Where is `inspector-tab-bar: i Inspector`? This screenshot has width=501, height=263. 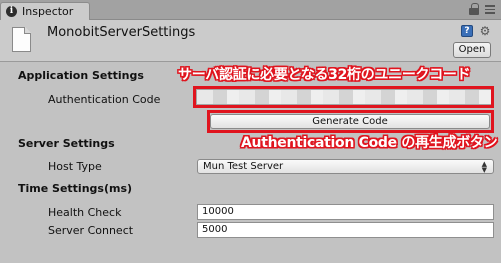
inspector-tab-bar: i Inspector is located at coordinates (250, 10).